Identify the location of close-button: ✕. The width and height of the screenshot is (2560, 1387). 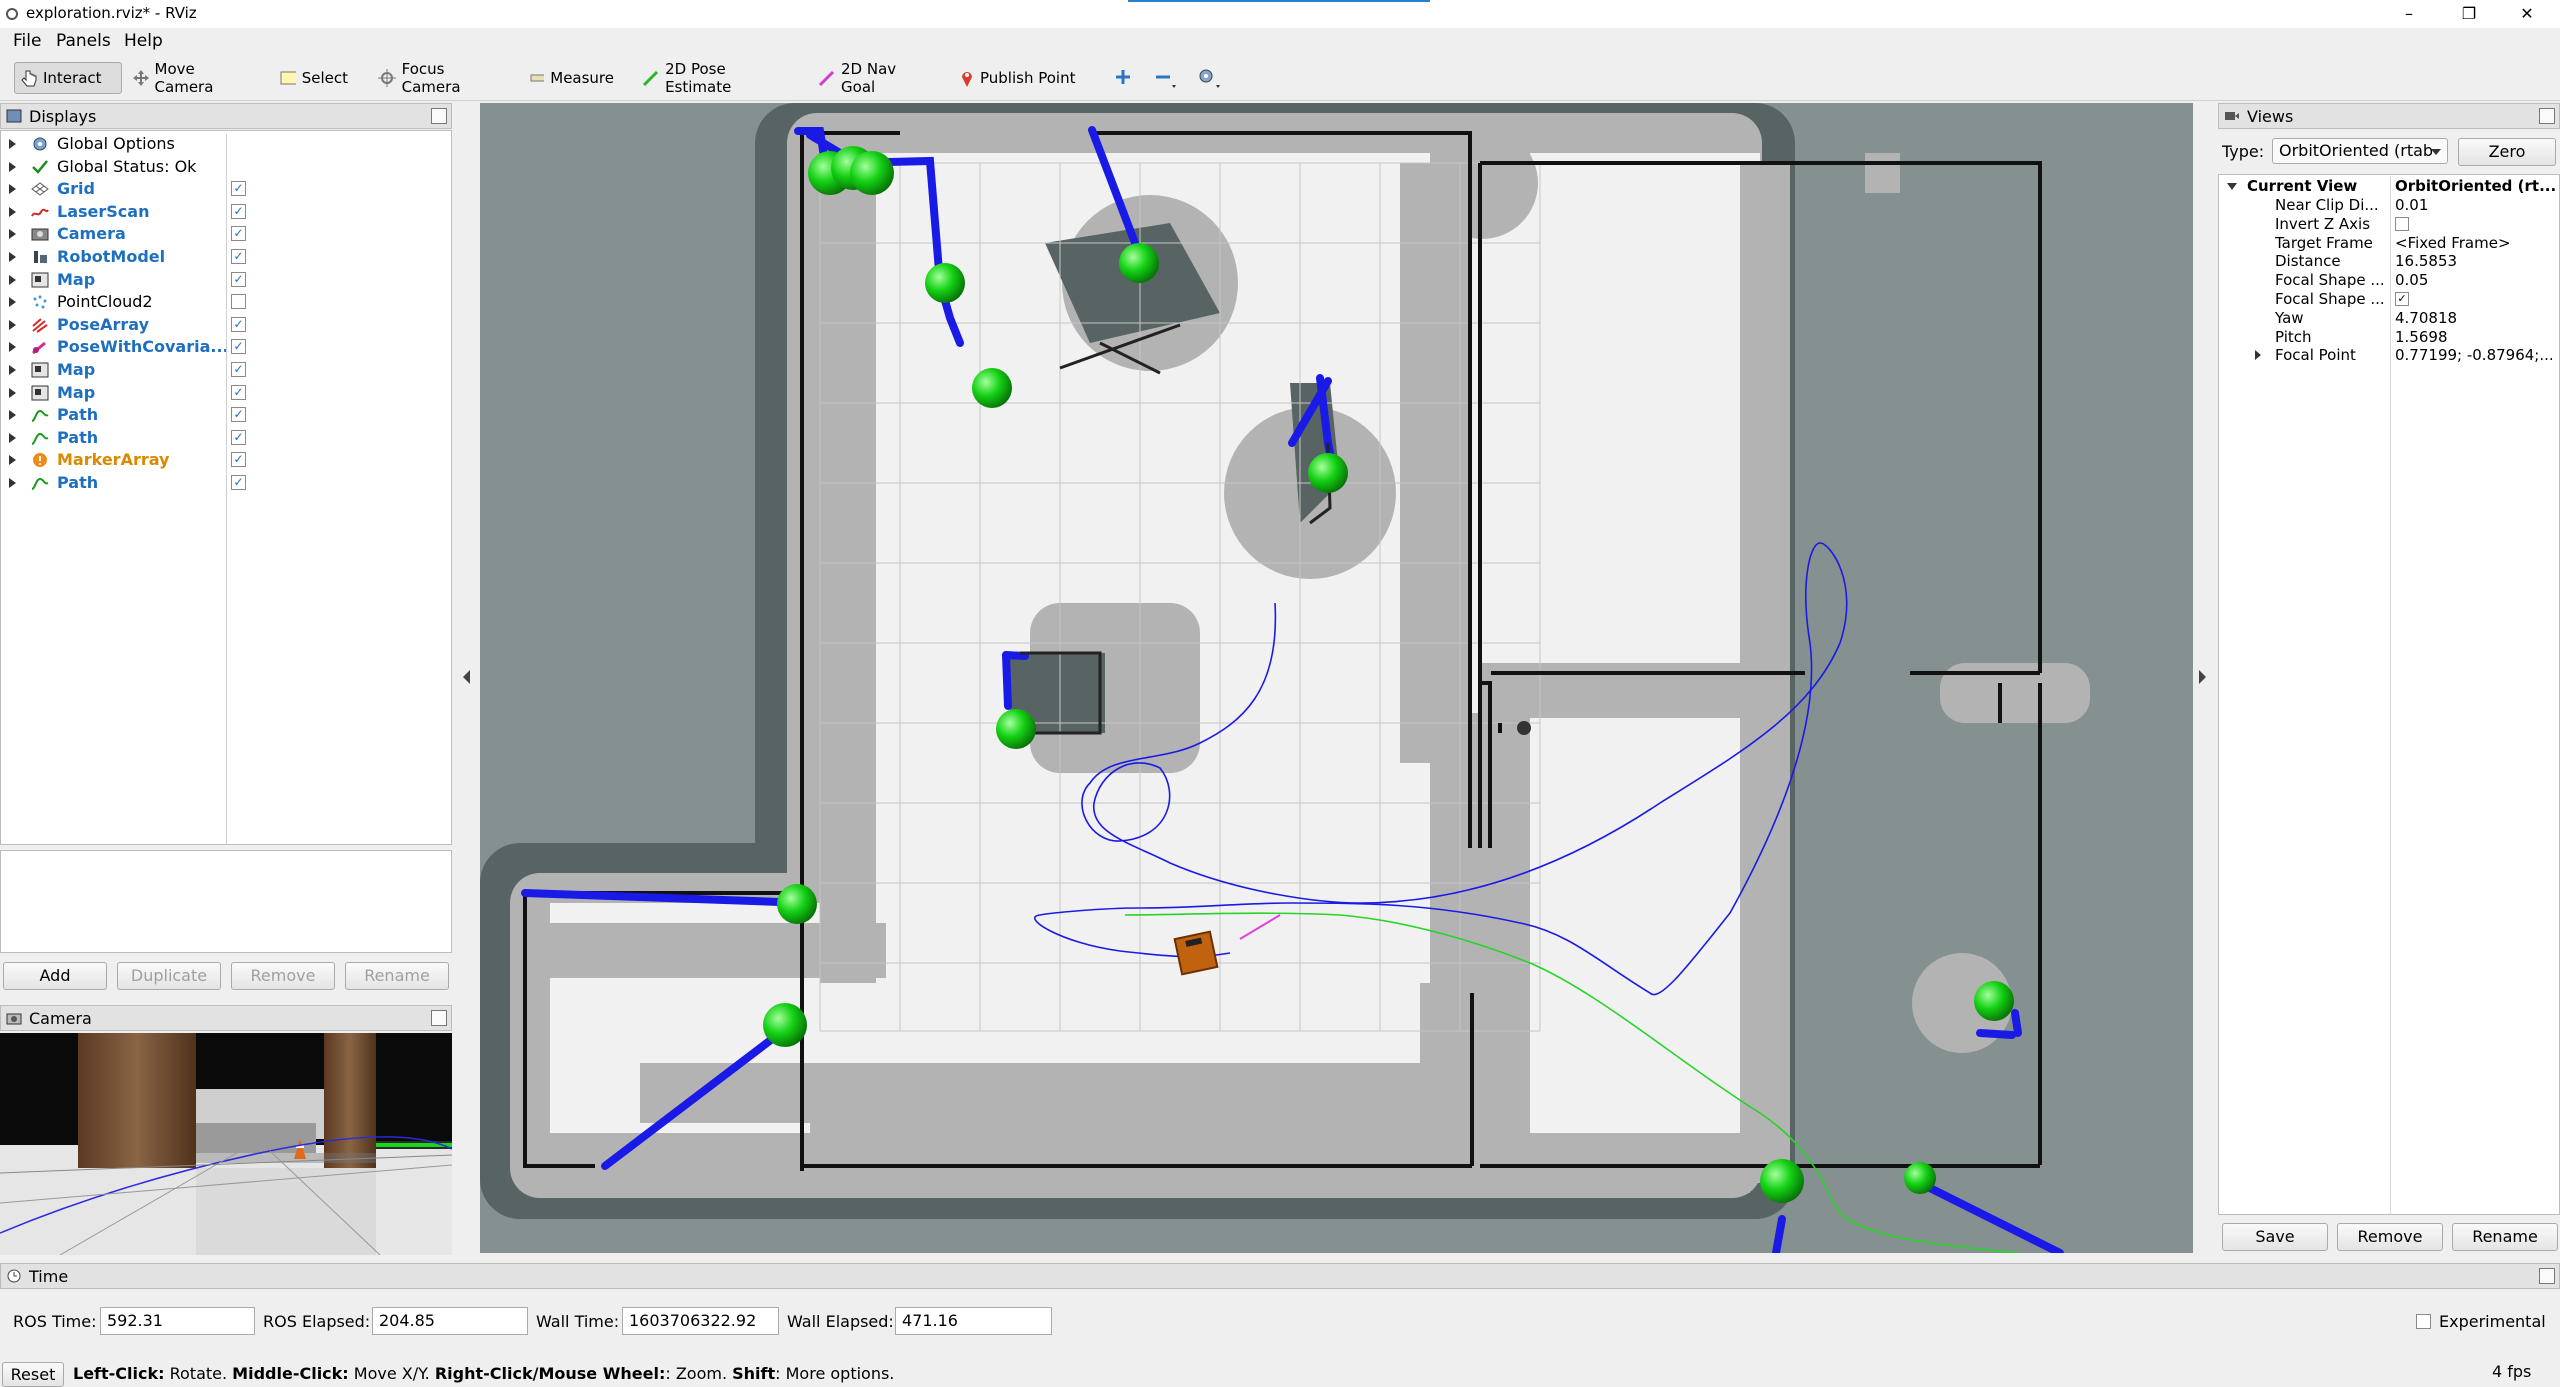
(2527, 14).